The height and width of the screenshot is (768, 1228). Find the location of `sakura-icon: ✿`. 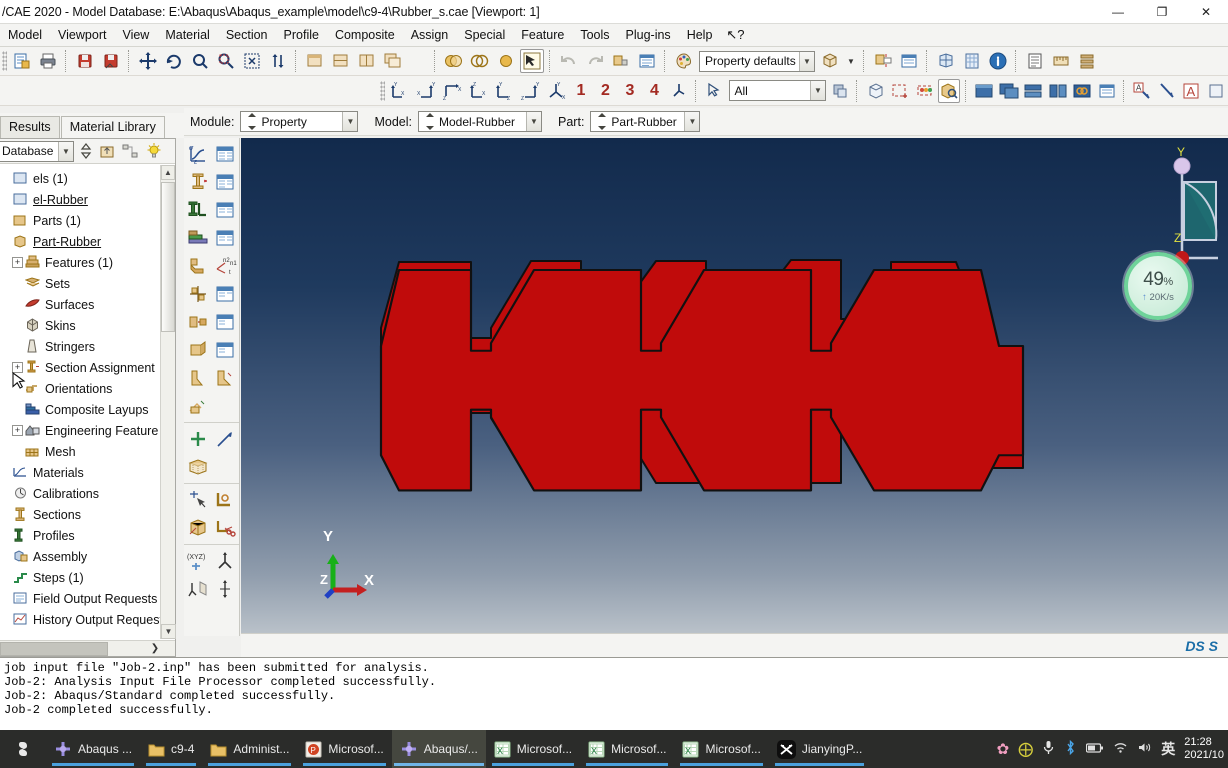

sakura-icon: ✿ is located at coordinates (1003, 749).